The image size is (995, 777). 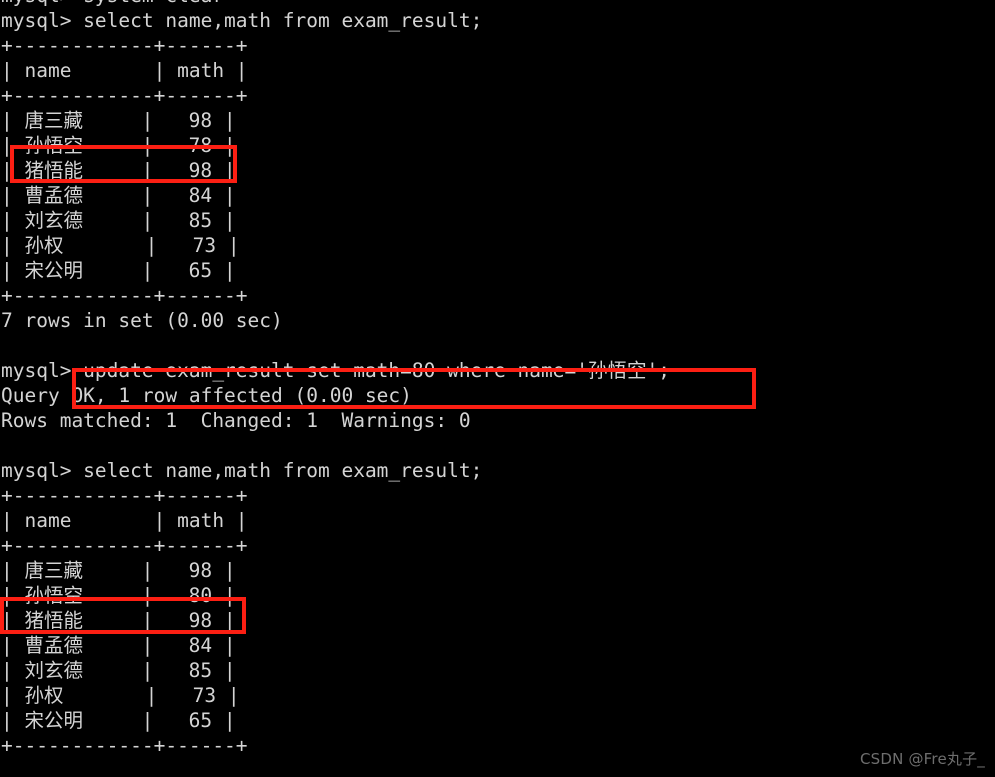 What do you see at coordinates (118, 595) in the screenshot?
I see `terminal-line: | 孙悟空 | 80 |` at bounding box center [118, 595].